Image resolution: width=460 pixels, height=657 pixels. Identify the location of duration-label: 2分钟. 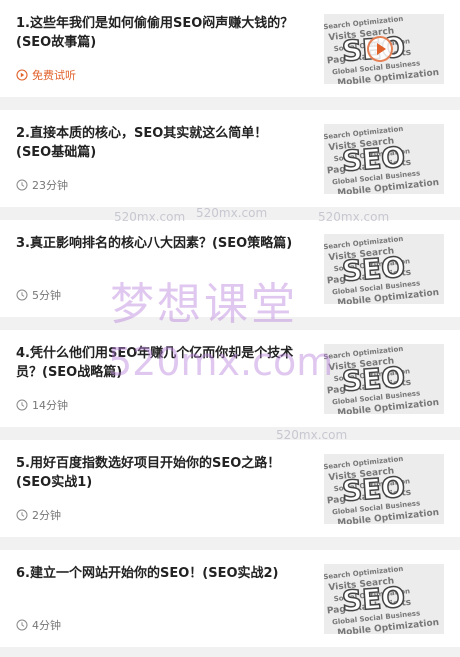
(38, 515).